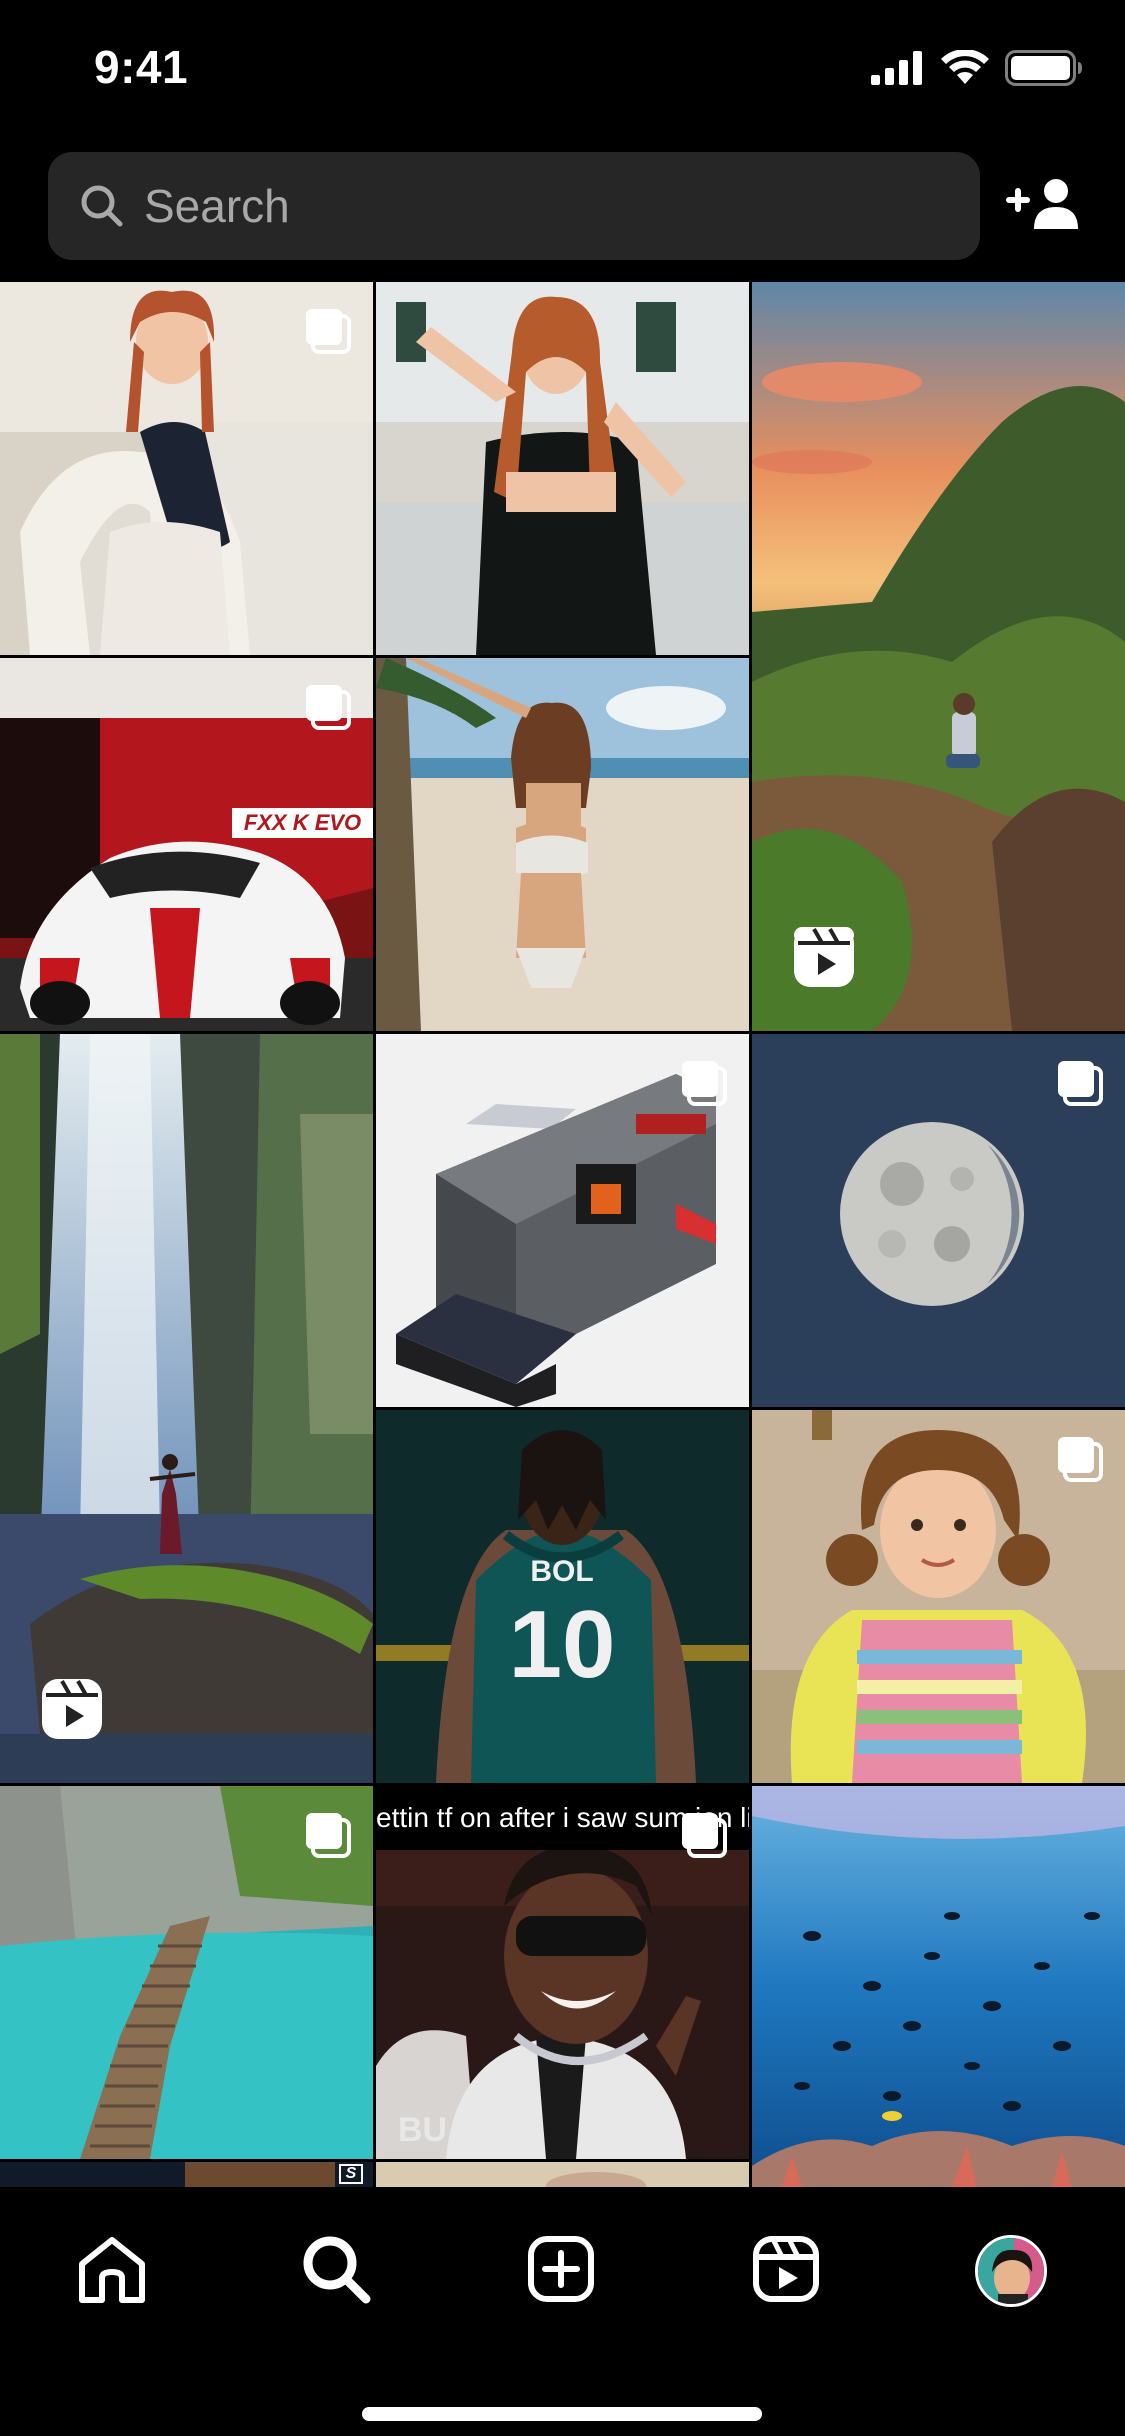 The width and height of the screenshot is (1125, 2436). Describe the element at coordinates (562, 2414) in the screenshot. I see `home-indicator` at that location.